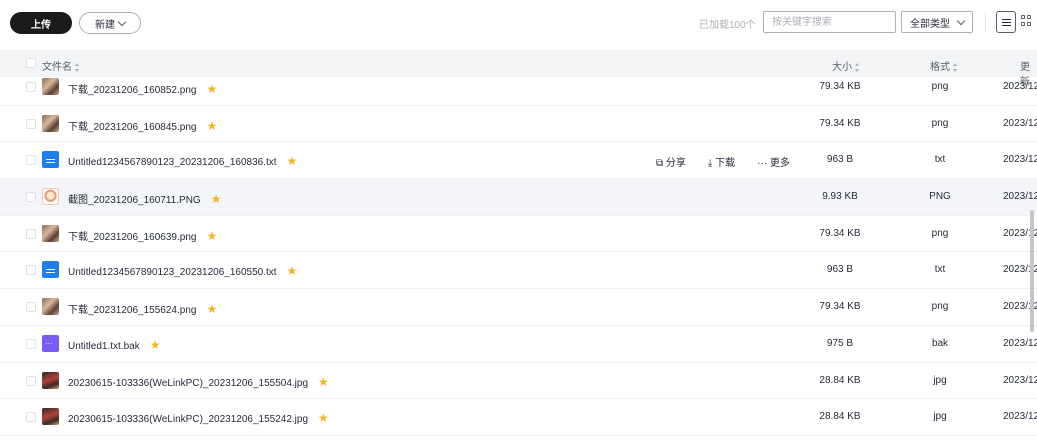 The width and height of the screenshot is (1037, 441). What do you see at coordinates (671, 161) in the screenshot?
I see `share-button: ⧉ 分享` at bounding box center [671, 161].